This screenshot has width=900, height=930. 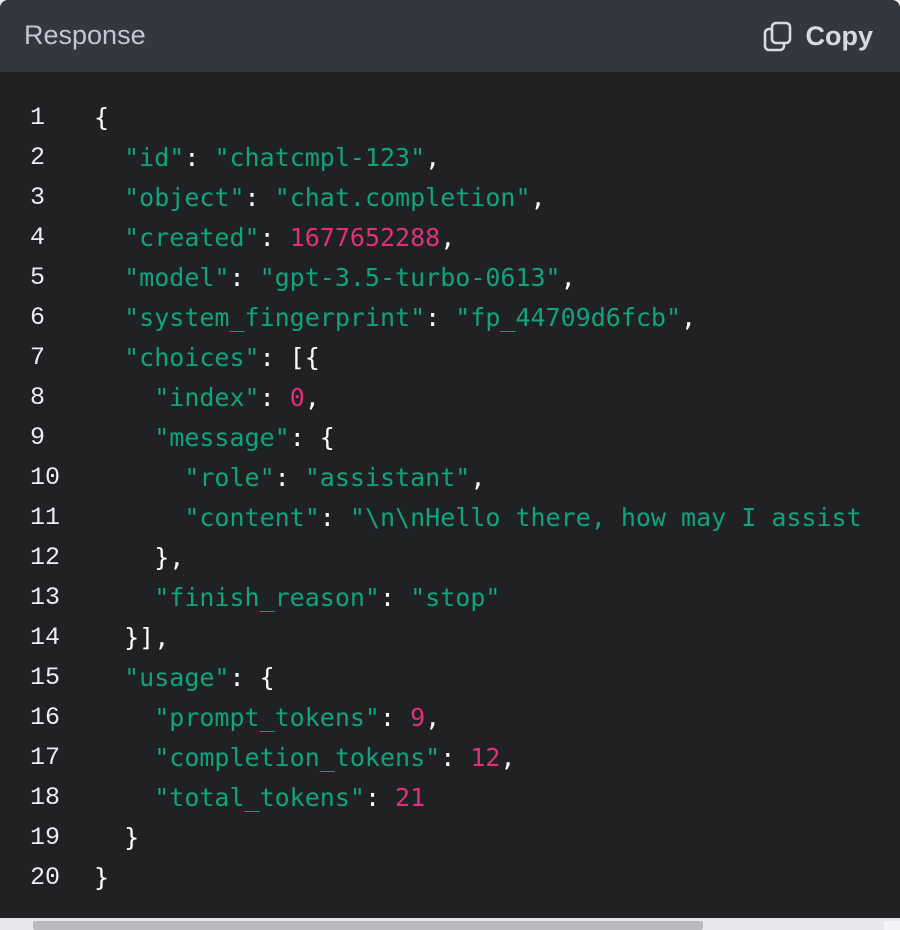 What do you see at coordinates (275, 317) in the screenshot?
I see `json-string: "system_fingerprint"` at bounding box center [275, 317].